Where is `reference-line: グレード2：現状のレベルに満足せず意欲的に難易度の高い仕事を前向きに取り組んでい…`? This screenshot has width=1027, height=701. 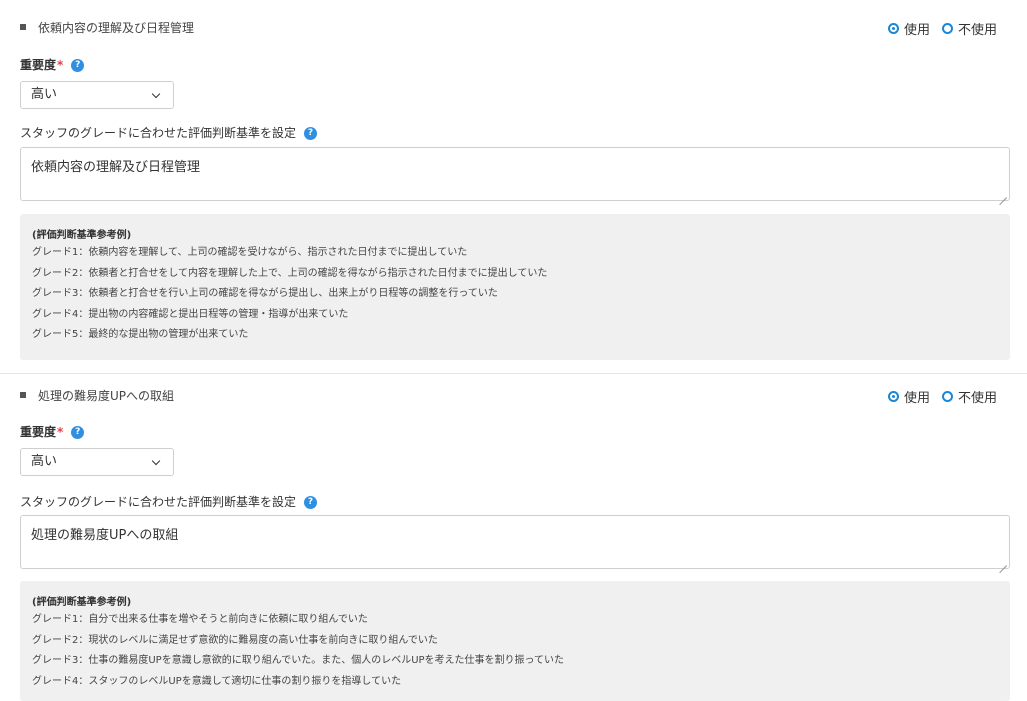
reference-line: グレード2：現状のレベルに満足せず意欲的に難易度の高い仕事を前向きに取り組んでい… is located at coordinates (235, 640).